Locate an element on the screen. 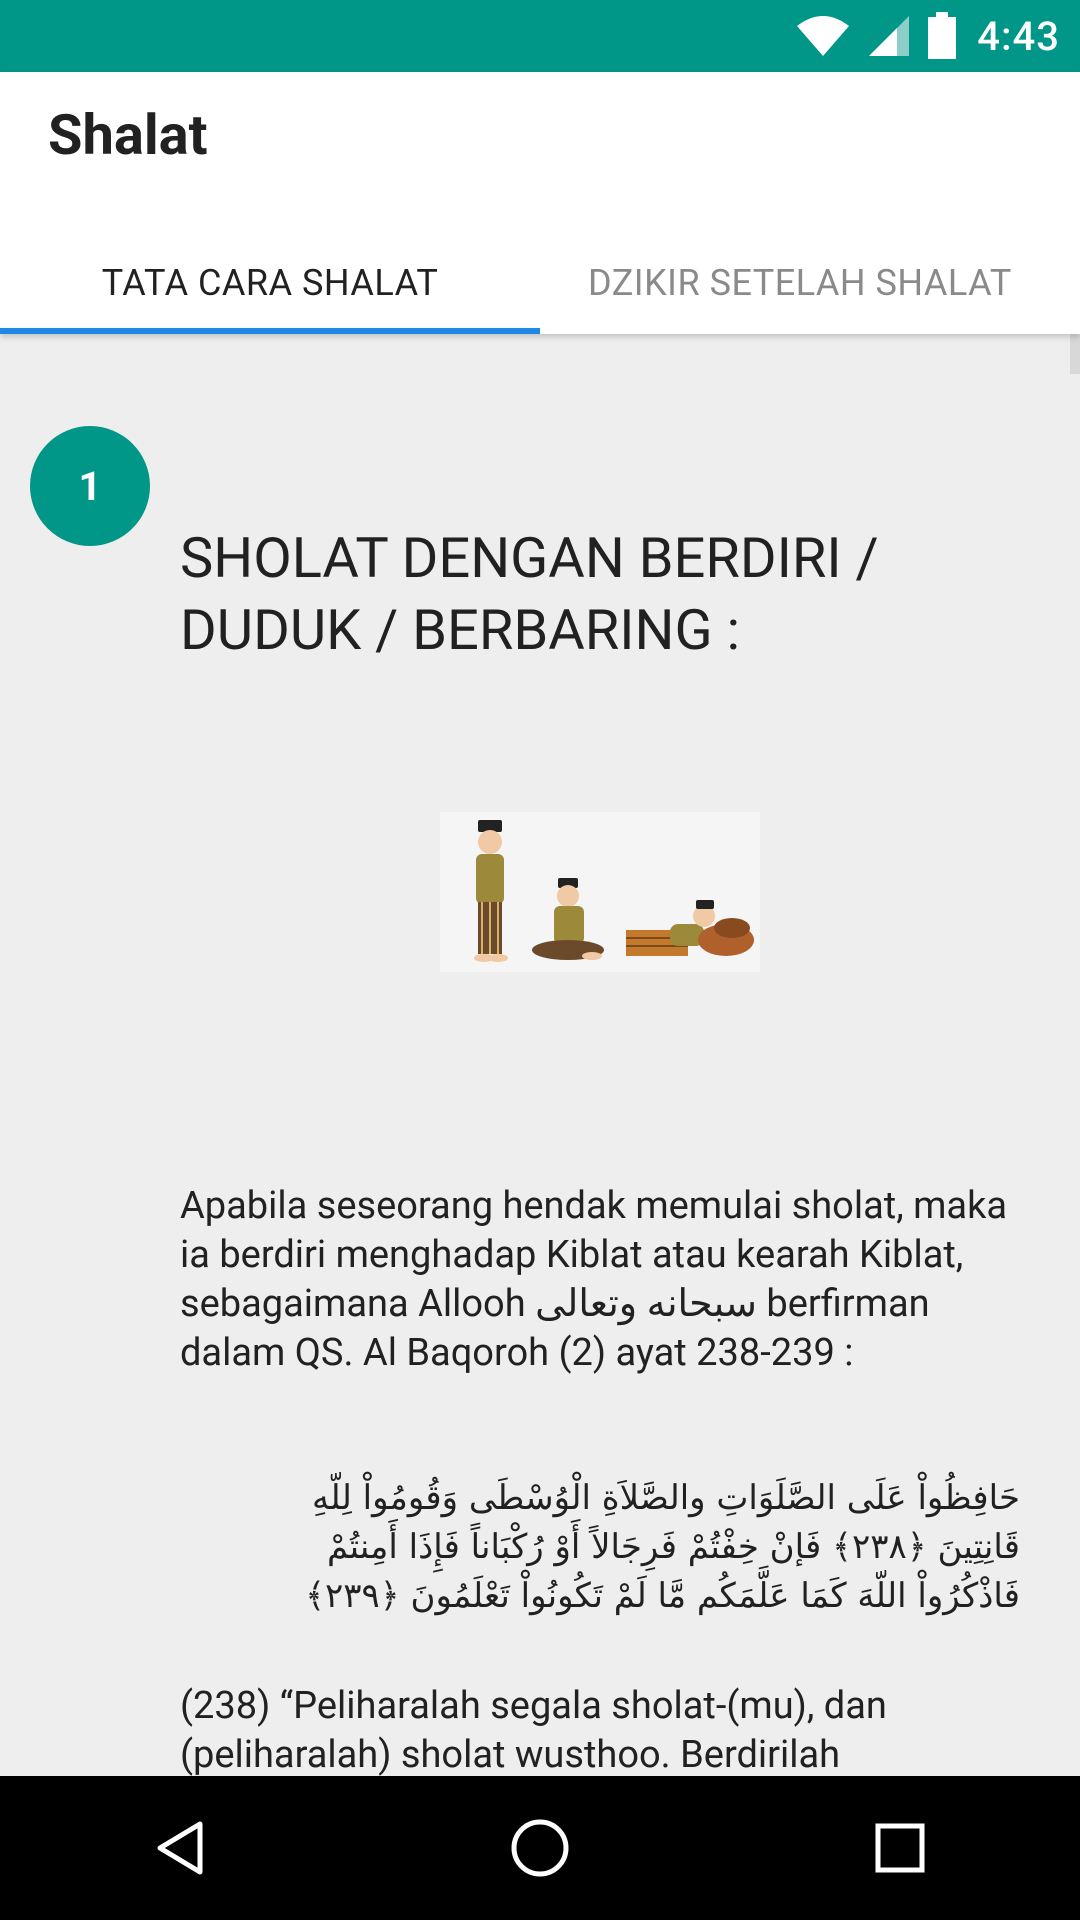  tab-label: TATA CARA SHALAT is located at coordinates (270, 283).